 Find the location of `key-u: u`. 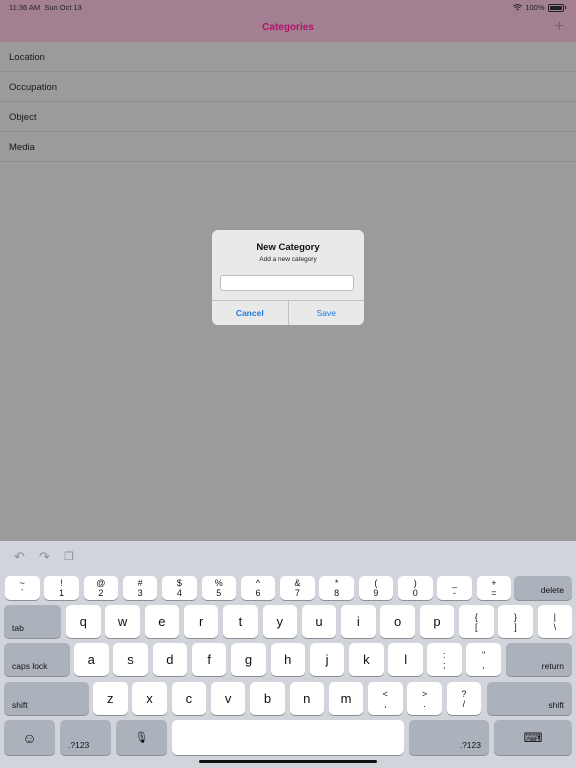

key-u: u is located at coordinates (319, 621).